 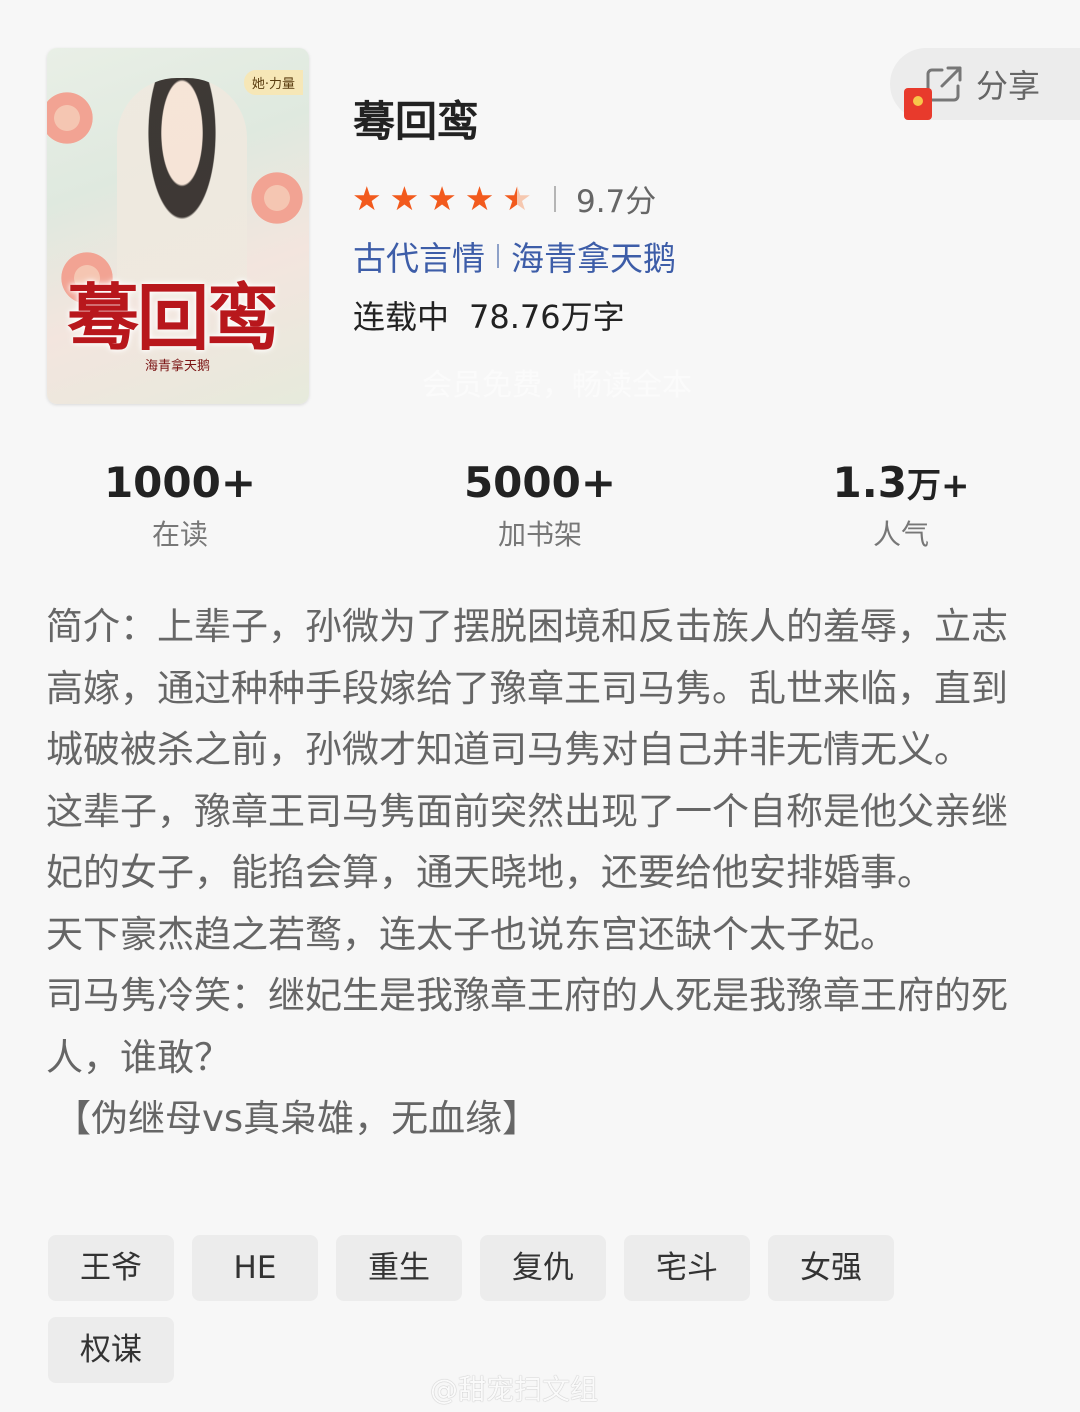 I want to click on tag-item: 王爷, so click(x=111, y=1268).